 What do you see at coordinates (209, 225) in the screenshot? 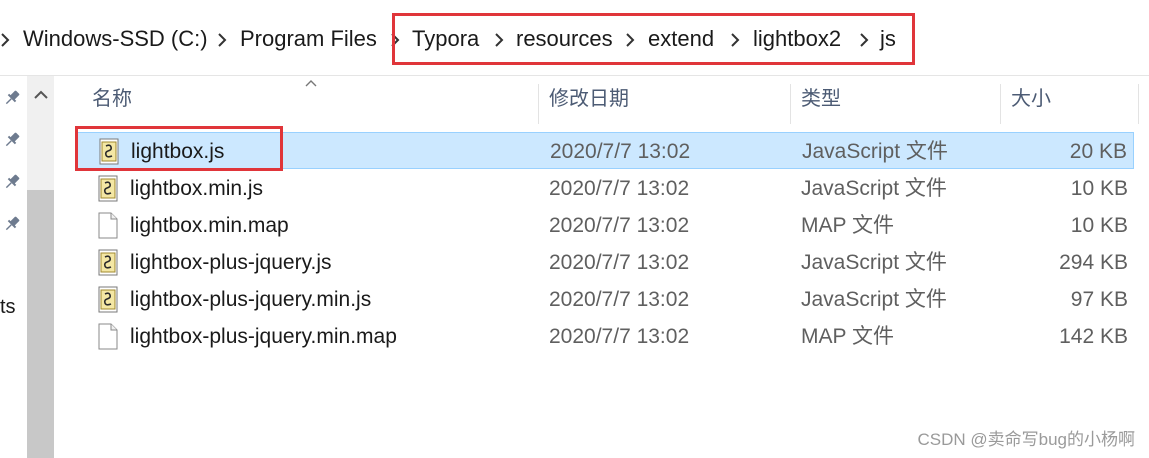
I see `file-name: lightbox.min.map` at bounding box center [209, 225].